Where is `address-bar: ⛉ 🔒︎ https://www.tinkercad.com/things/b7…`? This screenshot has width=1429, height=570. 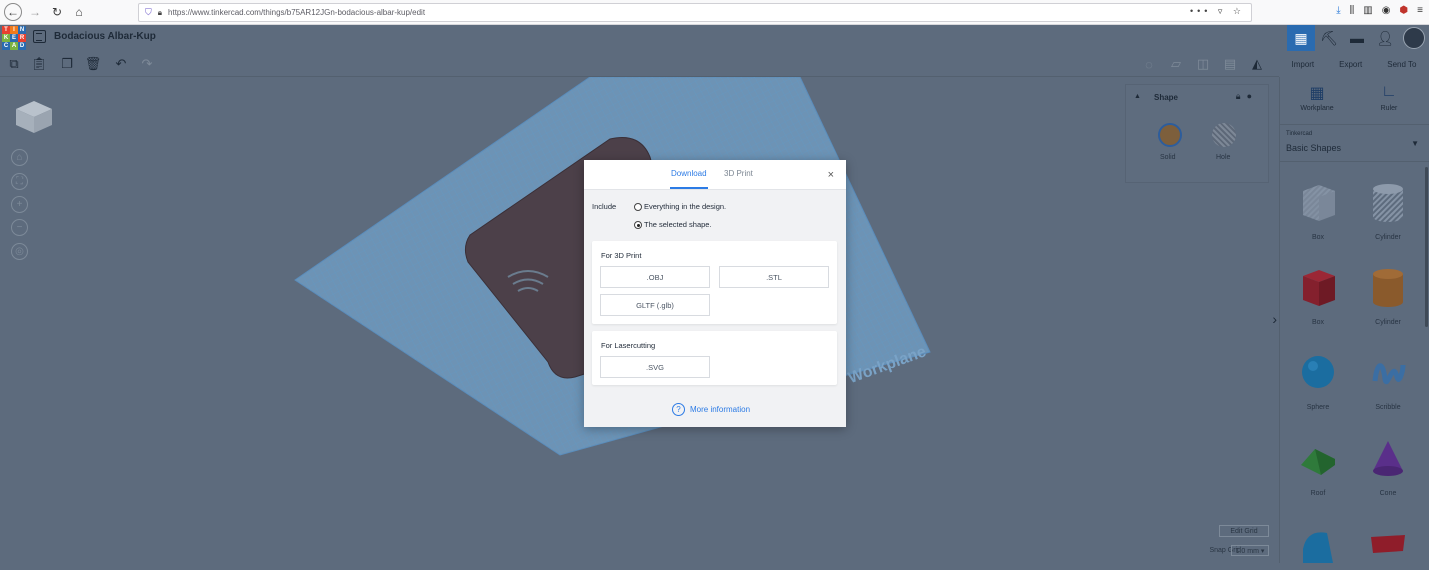
address-bar: ⛉ 🔒︎ https://www.tinkercad.com/things/b7… is located at coordinates (695, 12).